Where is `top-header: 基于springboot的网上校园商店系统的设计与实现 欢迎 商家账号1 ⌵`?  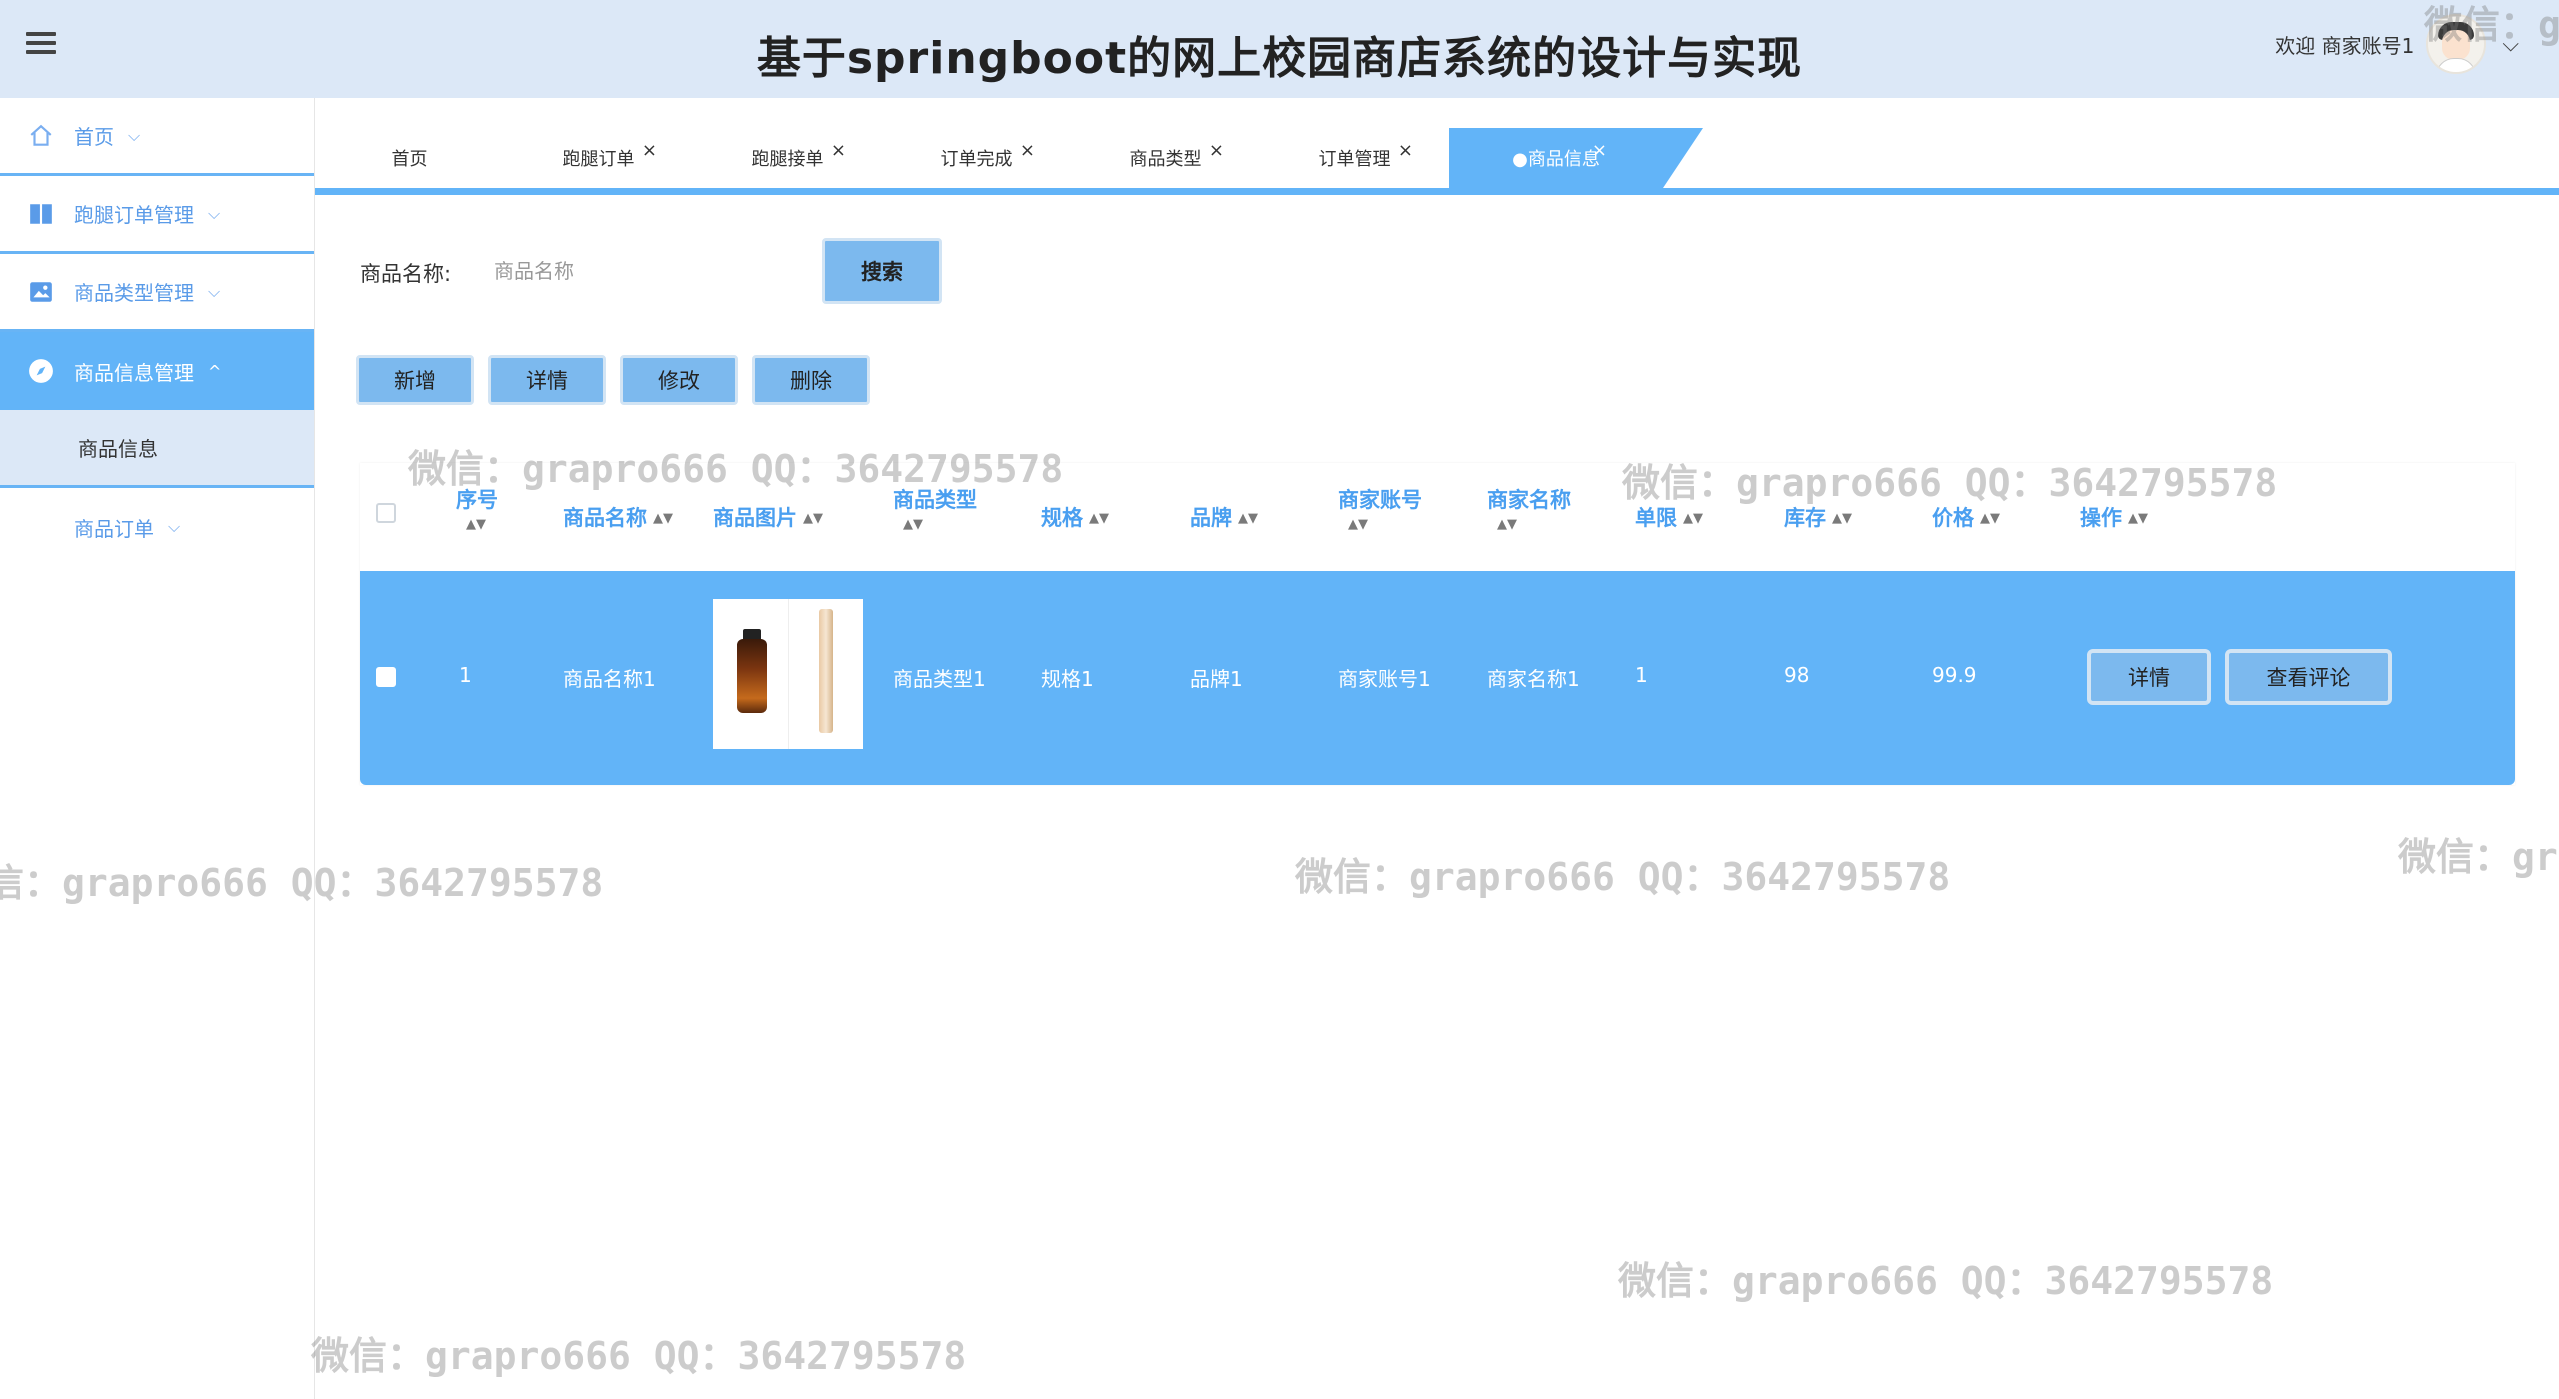
top-header: 基于springboot的网上校园商店系统的设计与实现 欢迎 商家账号1 ⌵ is located at coordinates (1279, 49).